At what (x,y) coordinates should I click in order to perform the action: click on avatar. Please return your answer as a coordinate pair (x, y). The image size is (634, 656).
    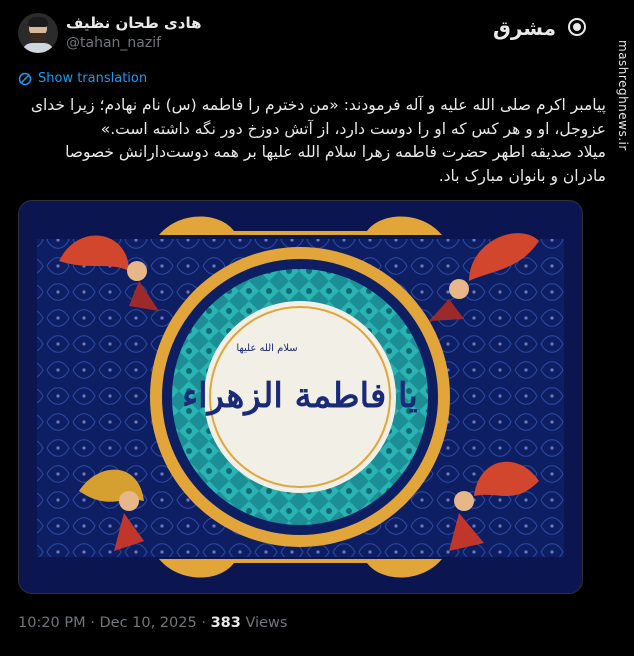
    Looking at the image, I should click on (38, 33).